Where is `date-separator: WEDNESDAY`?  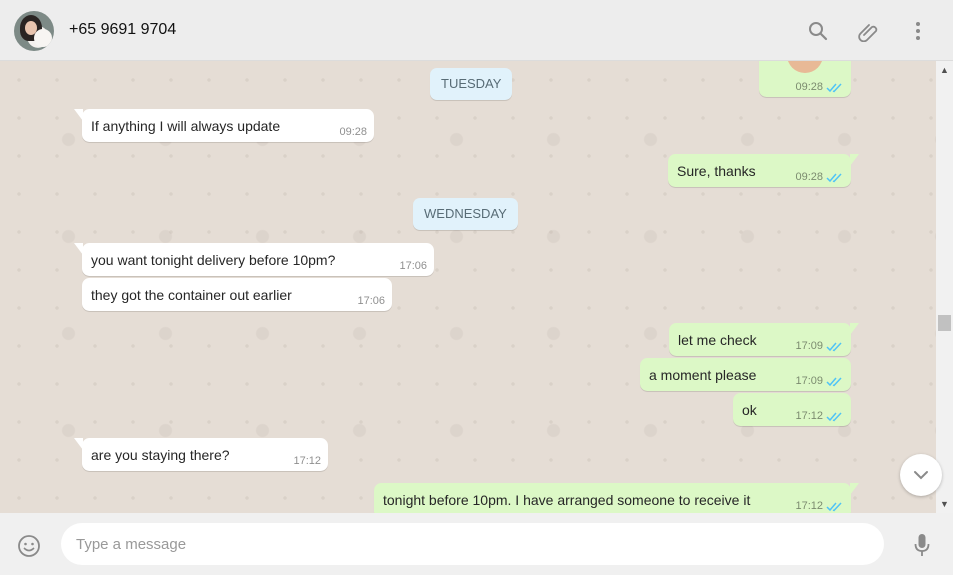 date-separator: WEDNESDAY is located at coordinates (465, 214).